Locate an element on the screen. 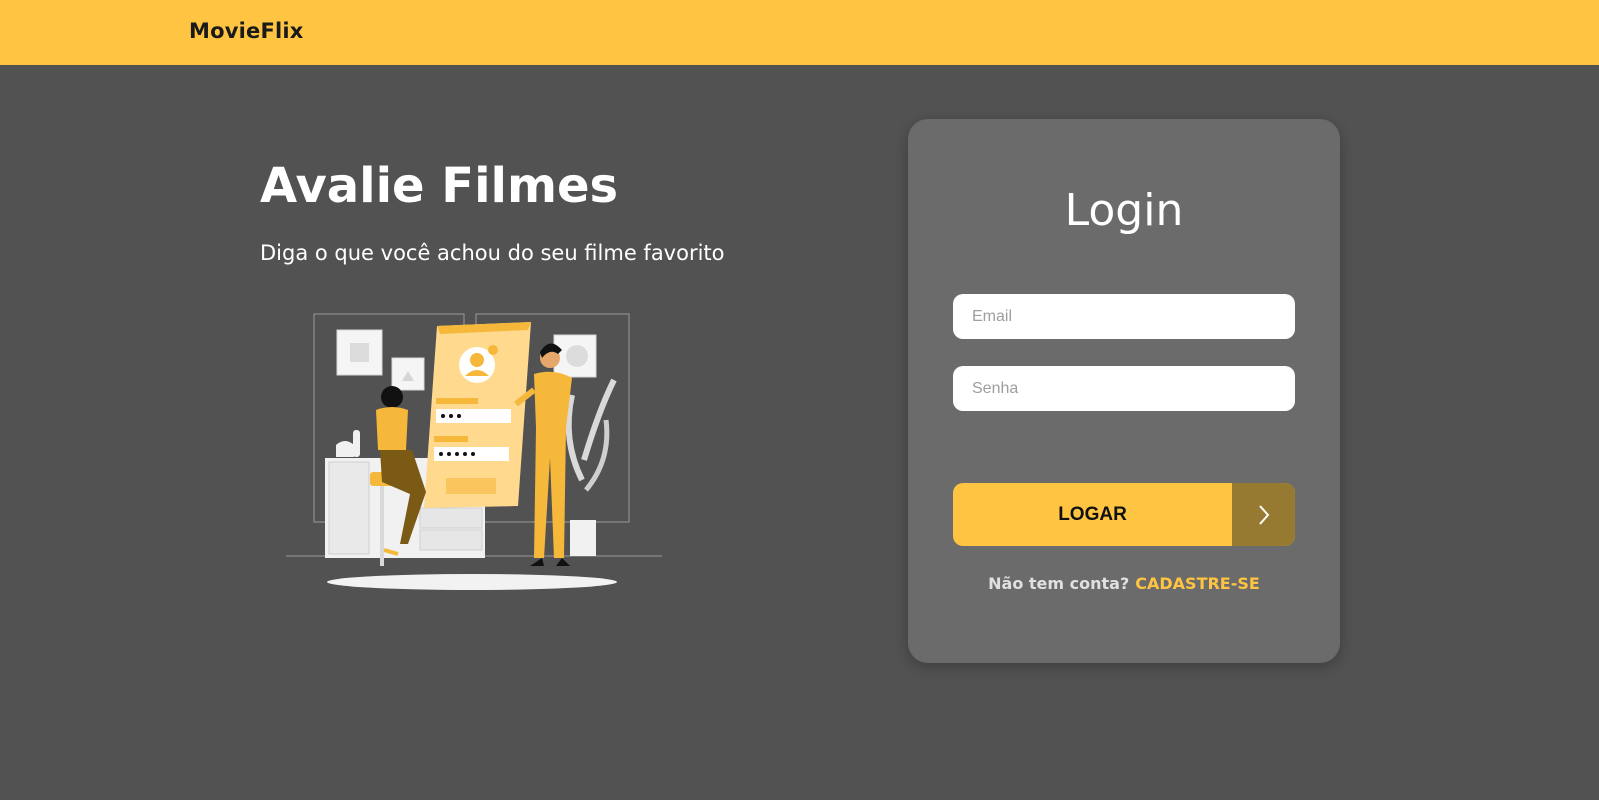 The width and height of the screenshot is (1599, 800). login-title: Login is located at coordinates (1124, 210).